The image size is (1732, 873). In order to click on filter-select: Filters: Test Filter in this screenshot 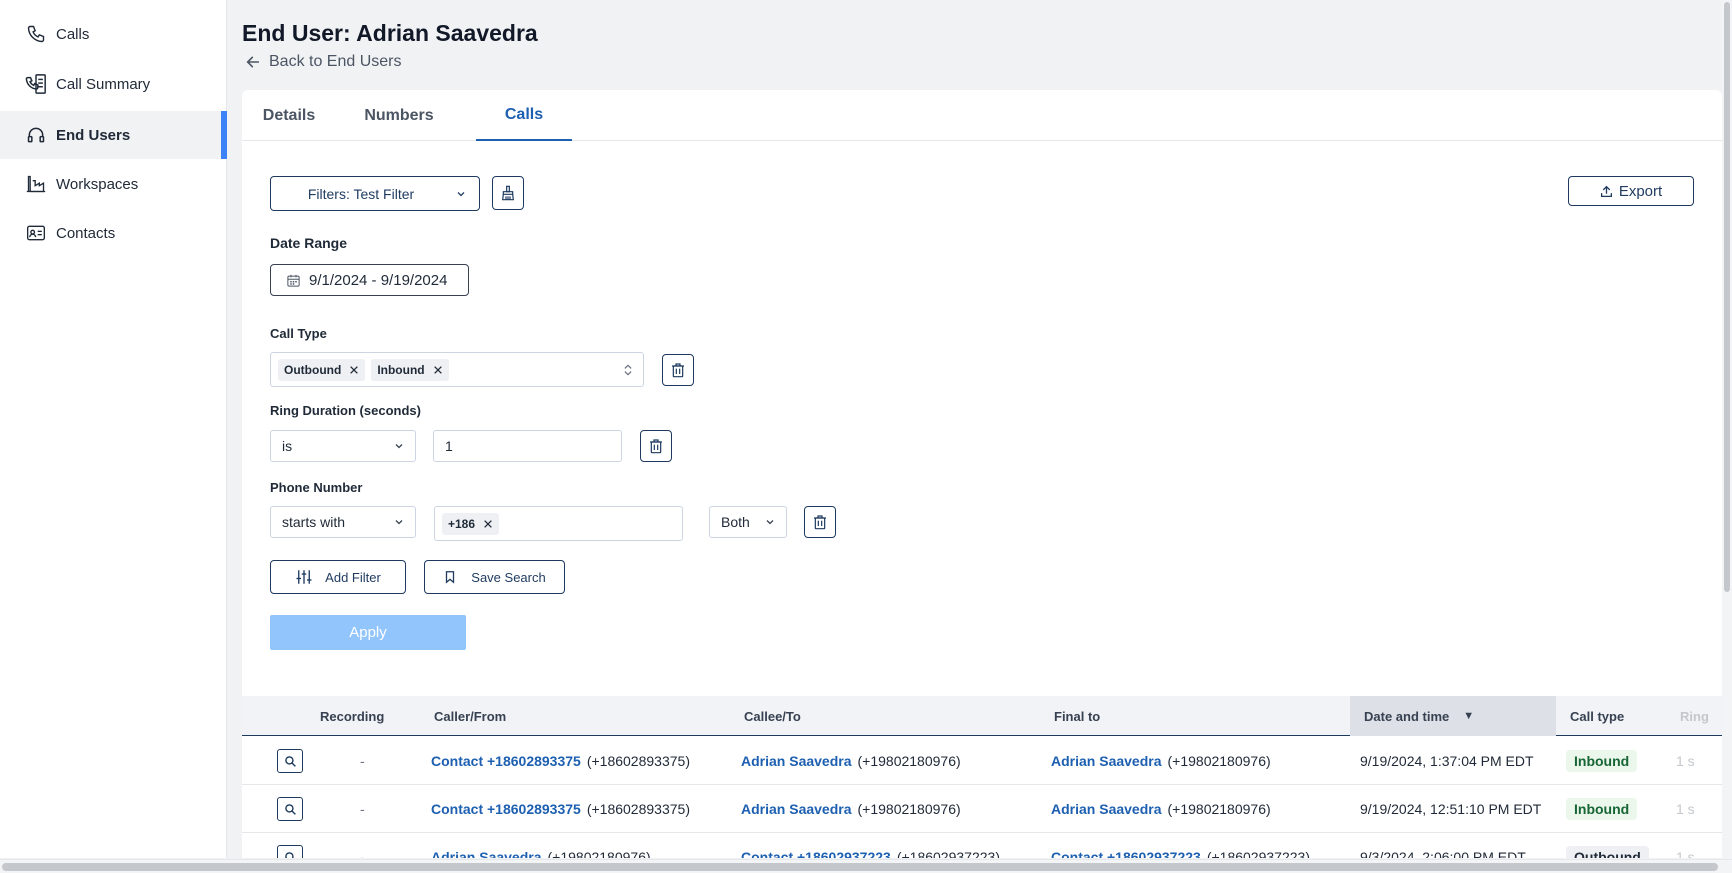, I will do `click(375, 193)`.